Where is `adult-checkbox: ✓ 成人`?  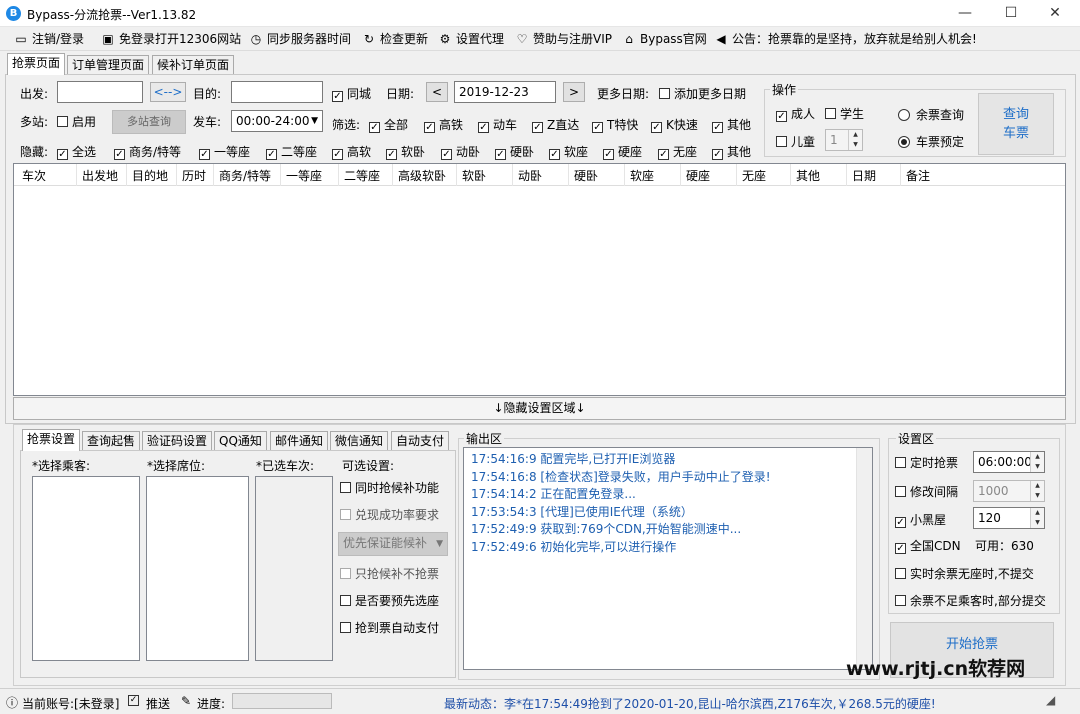 adult-checkbox: ✓ 成人 is located at coordinates (795, 114).